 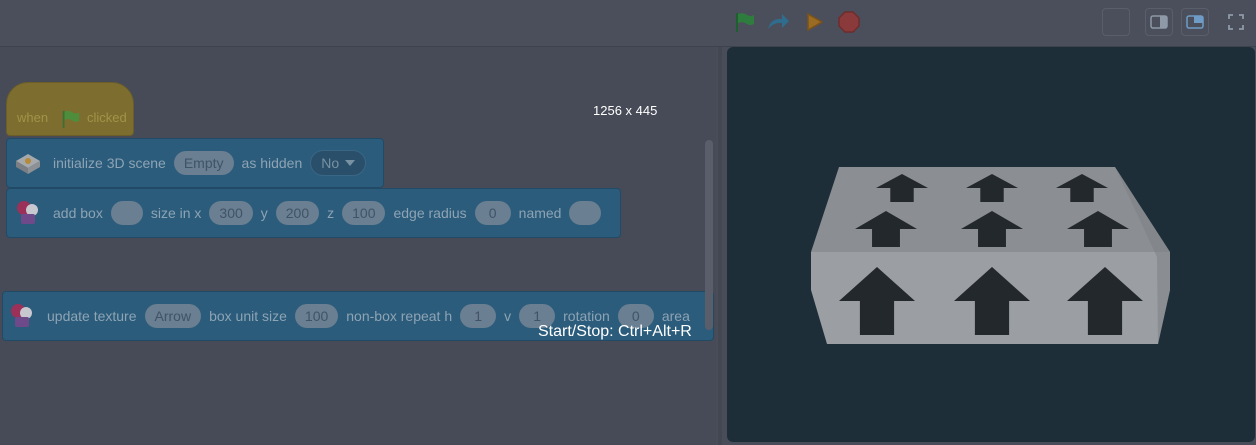 What do you see at coordinates (176, 213) in the screenshot?
I see `size-in-x-label: size in x` at bounding box center [176, 213].